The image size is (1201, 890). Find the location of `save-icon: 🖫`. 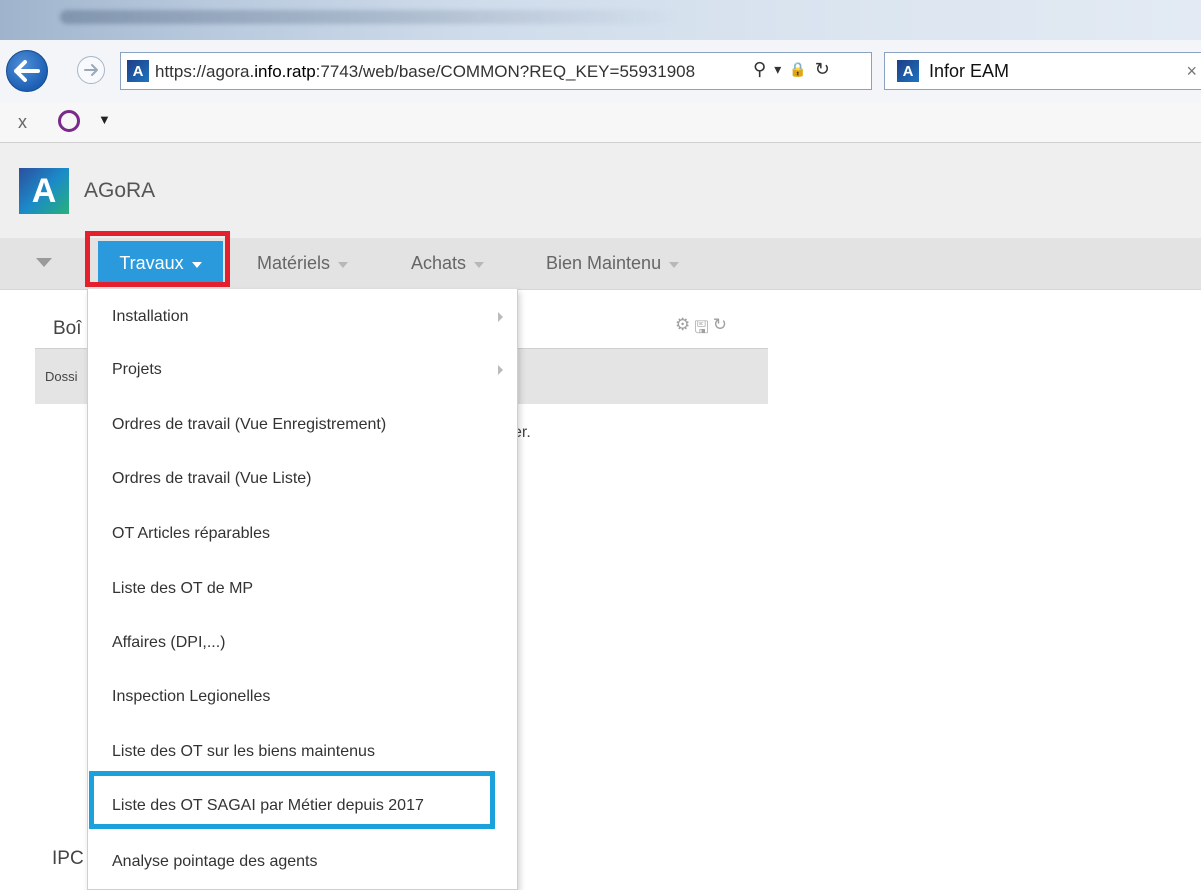

save-icon: 🖫 is located at coordinates (701, 329).